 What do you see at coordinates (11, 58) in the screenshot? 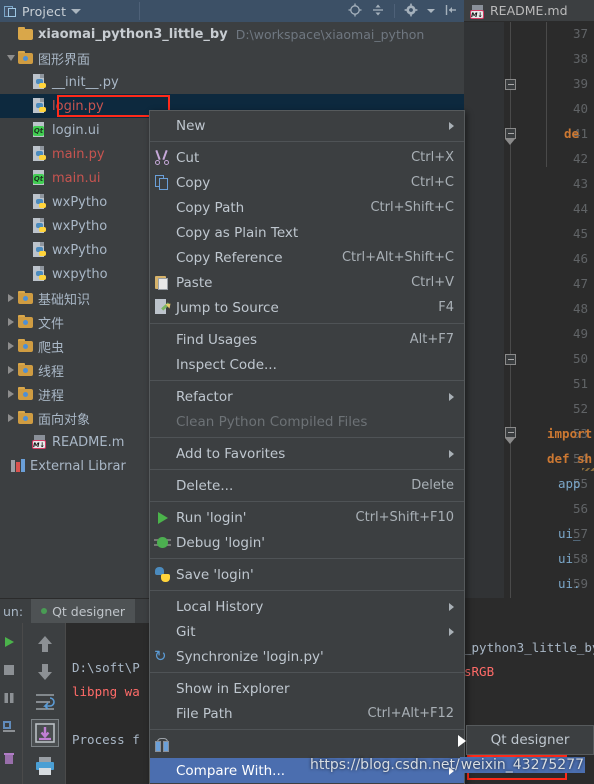
I see `expand-arrow-down-icon` at bounding box center [11, 58].